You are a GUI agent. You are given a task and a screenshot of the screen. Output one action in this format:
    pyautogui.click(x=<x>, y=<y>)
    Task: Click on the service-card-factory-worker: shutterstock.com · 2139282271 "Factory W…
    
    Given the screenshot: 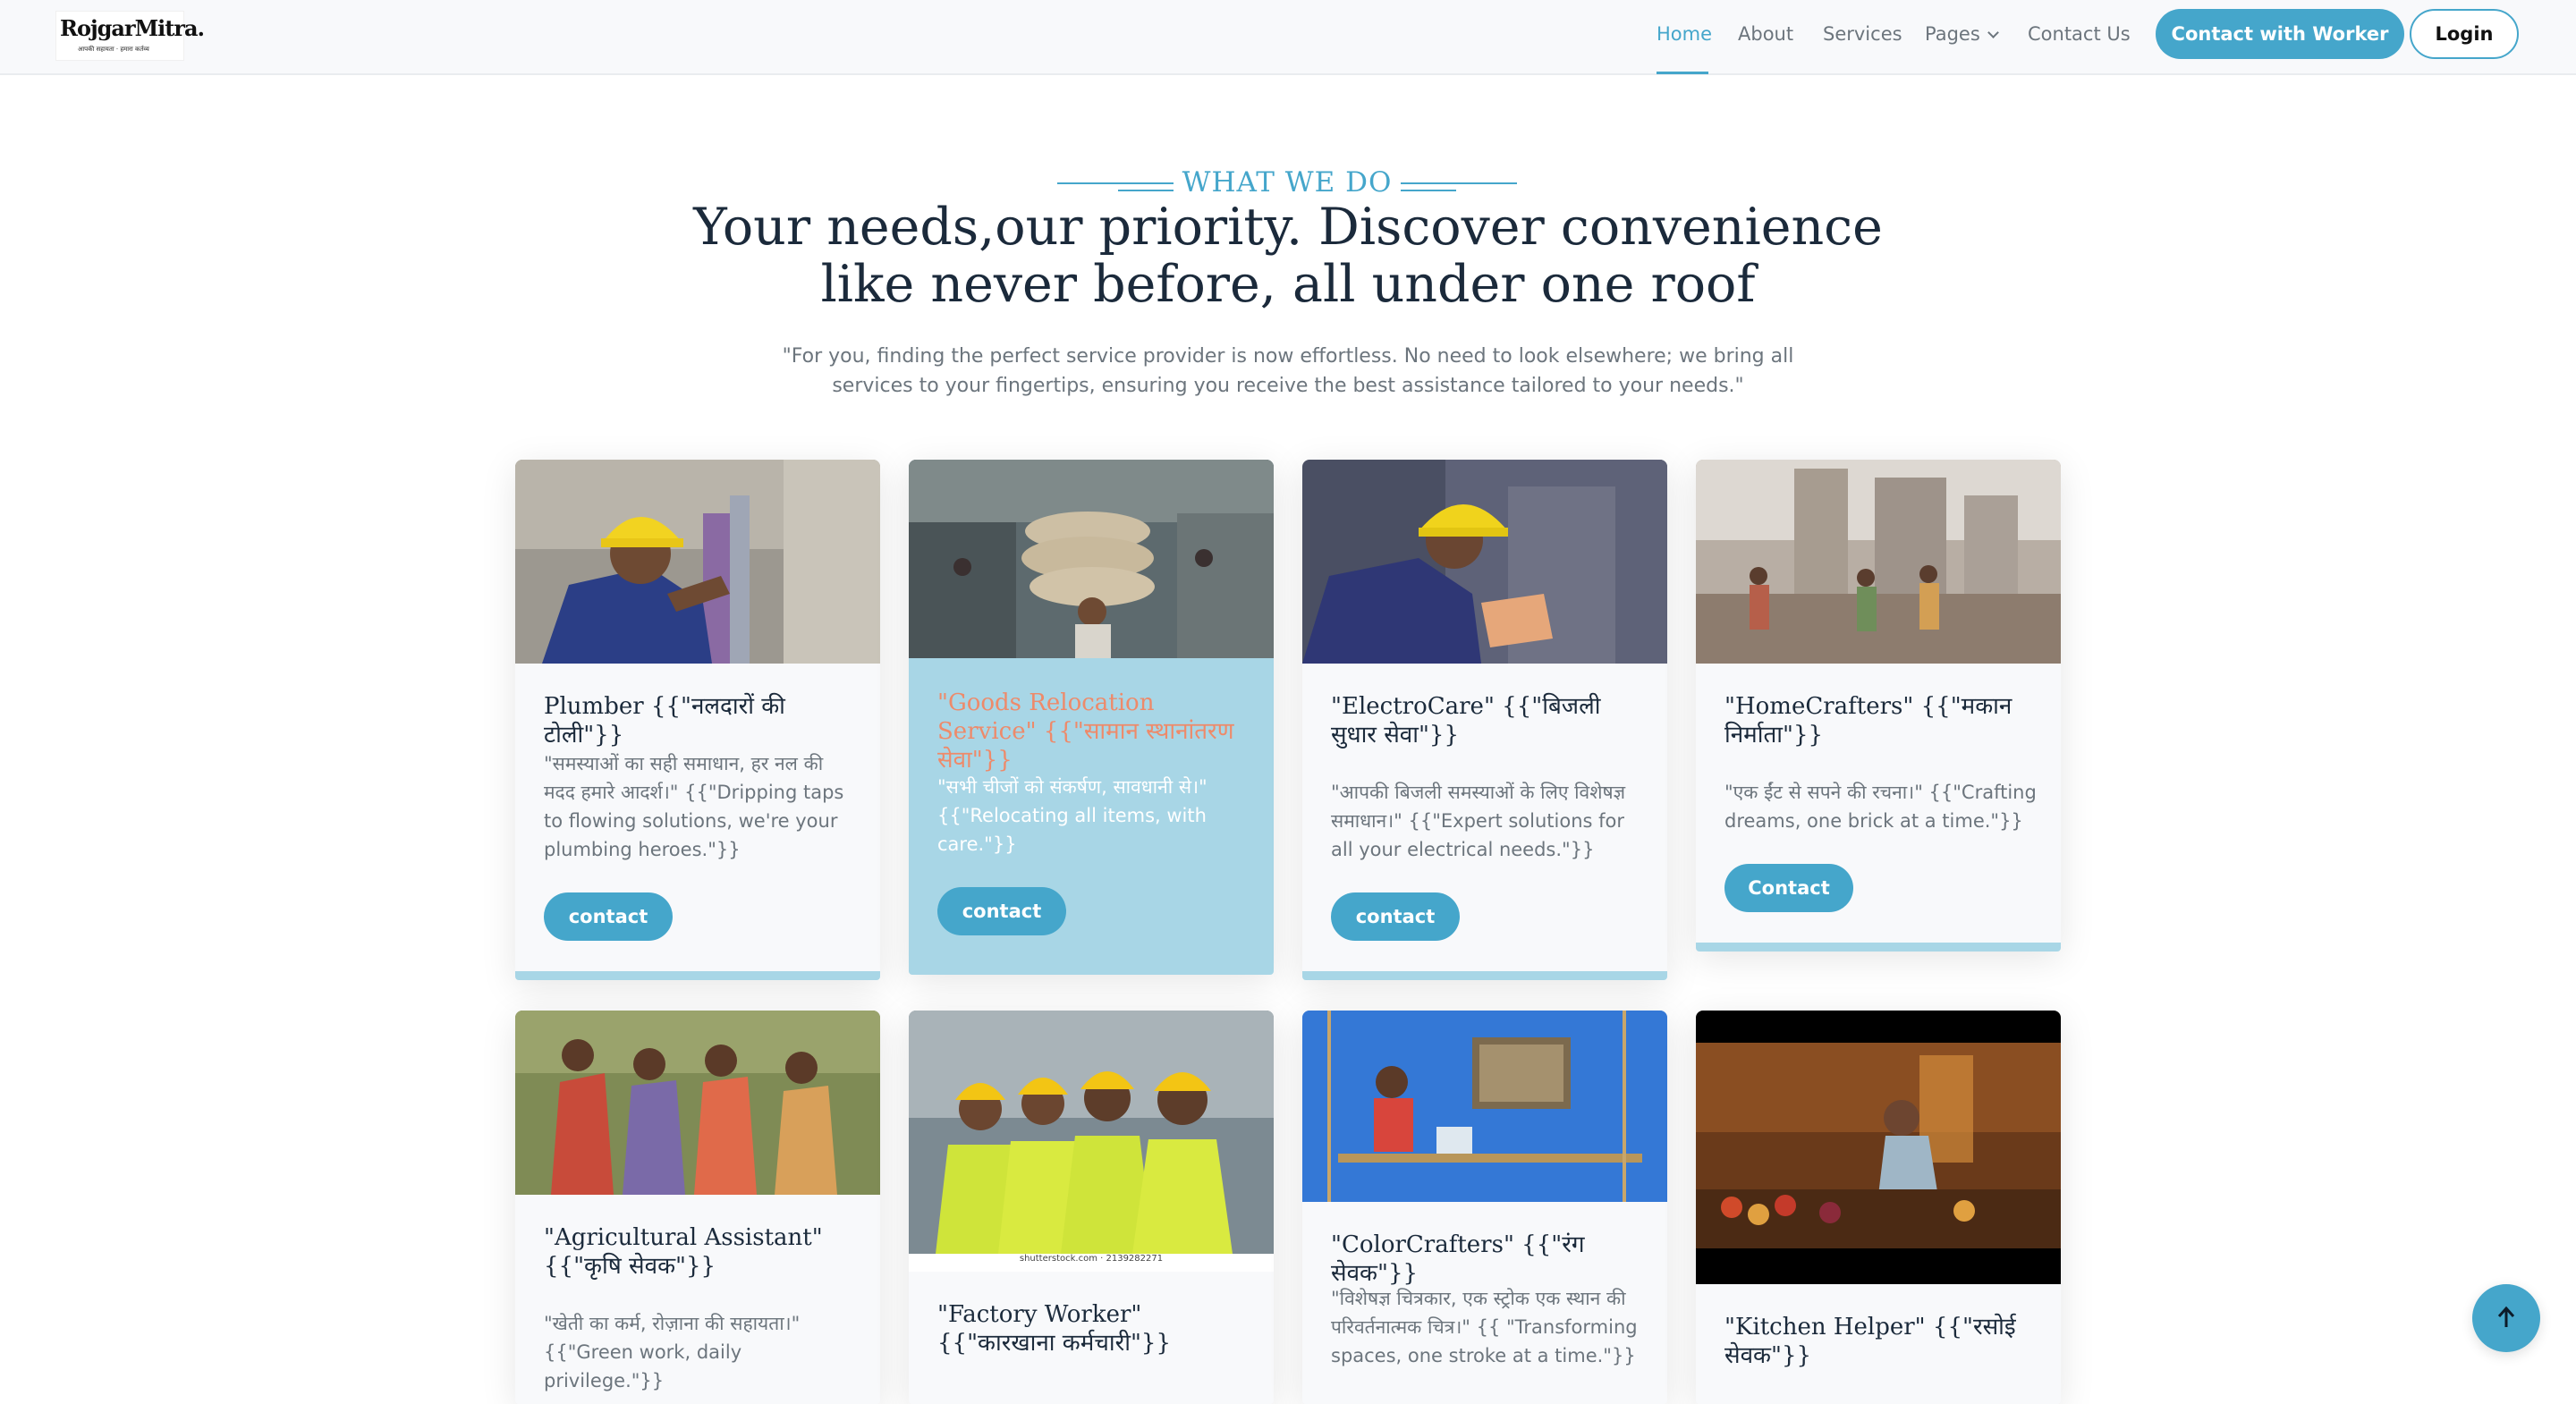 What is the action you would take?
    pyautogui.click(x=1091, y=1208)
    